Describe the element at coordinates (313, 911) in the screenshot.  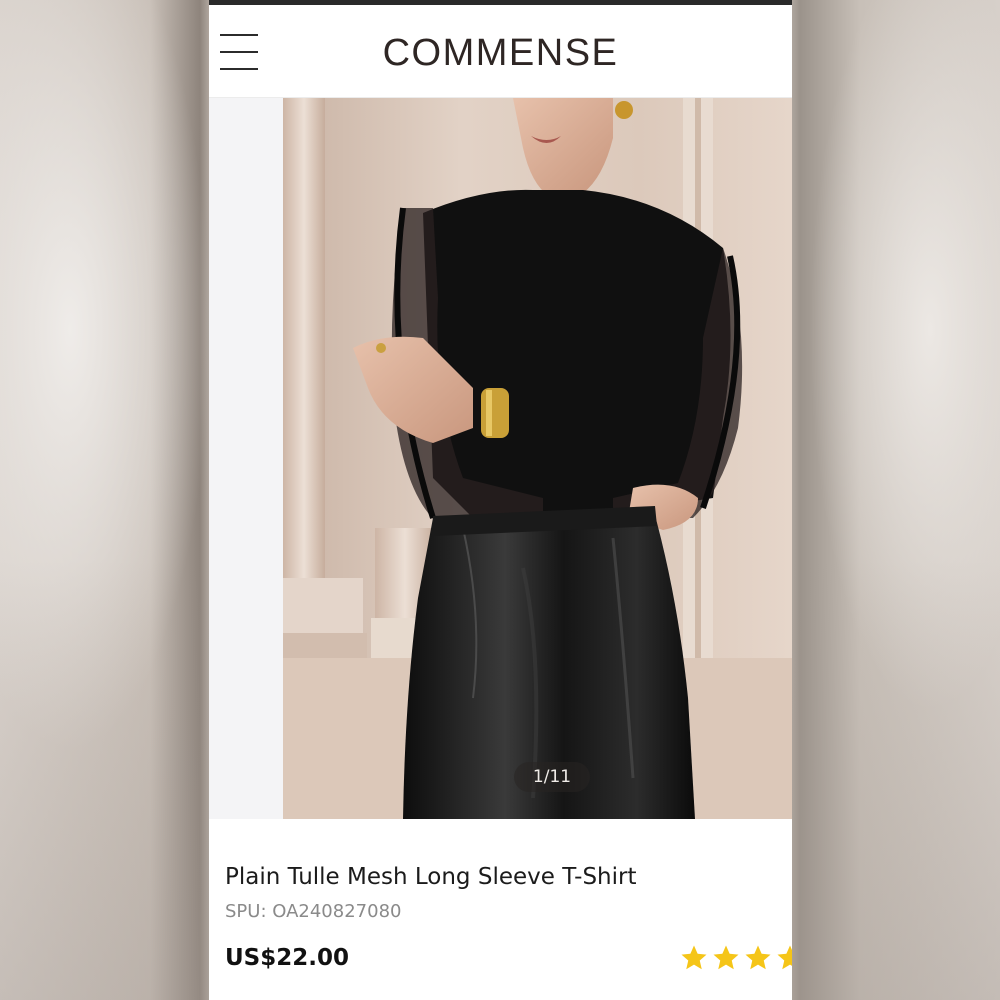
I see `product-spu: SPU: OA240827080` at that location.